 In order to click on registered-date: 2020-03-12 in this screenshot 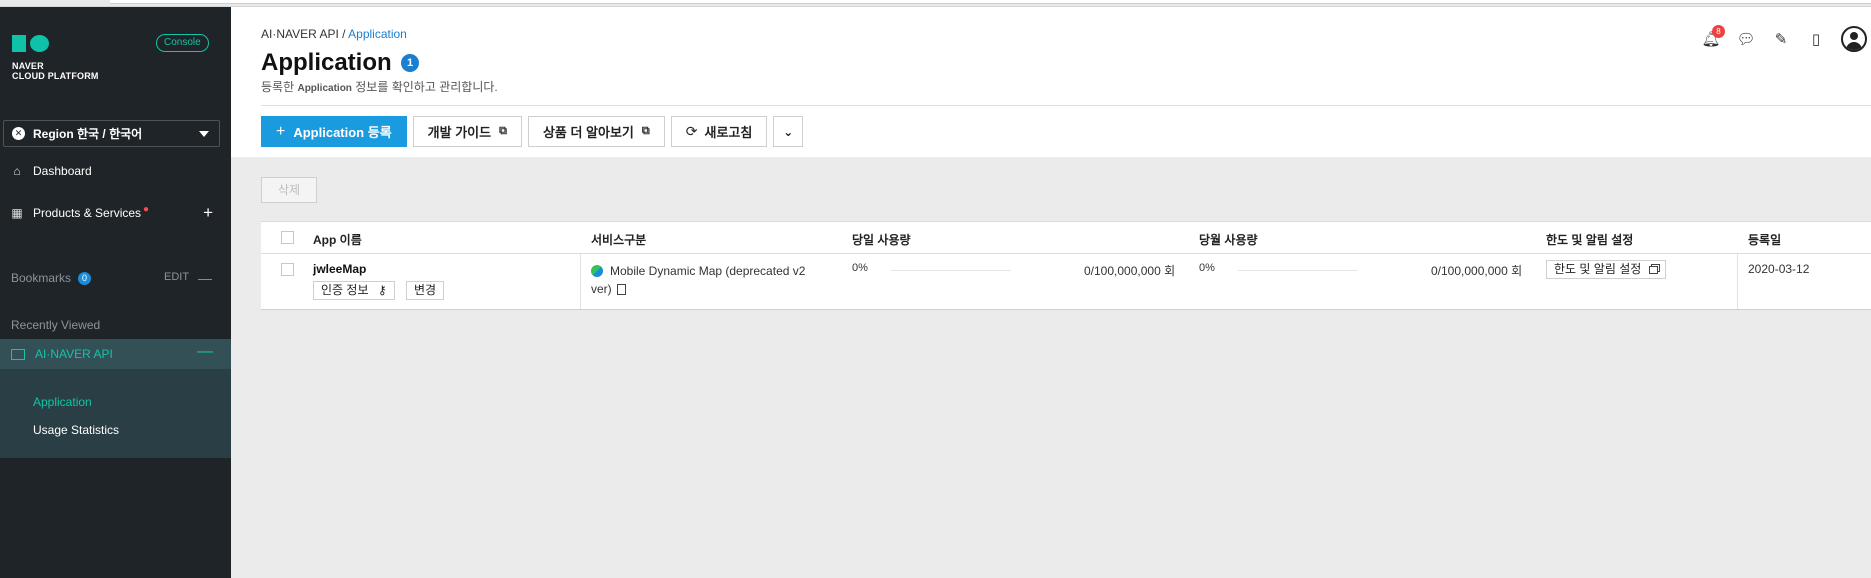, I will do `click(1779, 269)`.